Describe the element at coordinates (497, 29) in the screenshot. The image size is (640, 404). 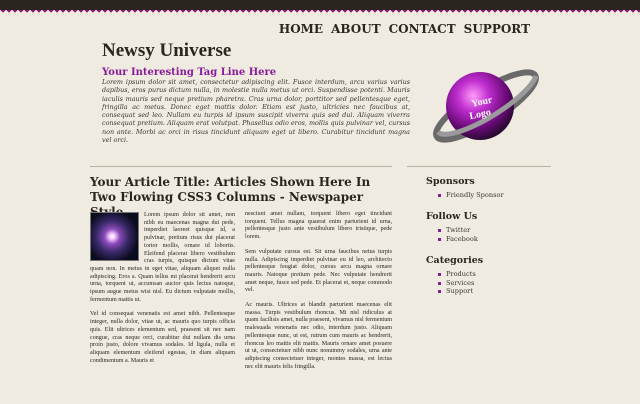
I see `nav-support: SUPPORT` at that location.